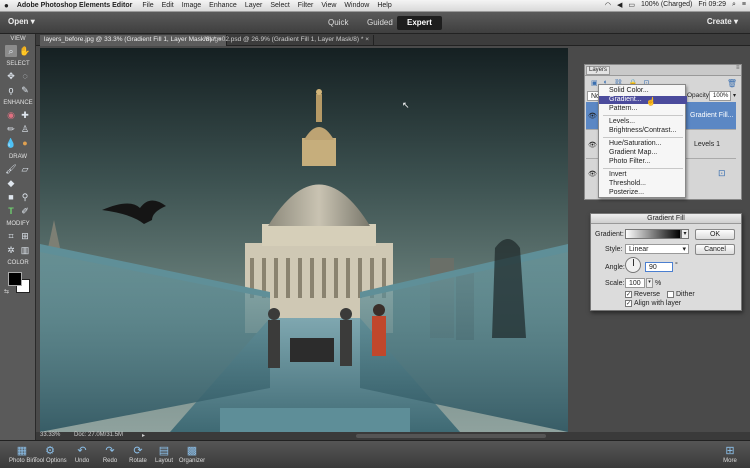  Describe the element at coordinates (191, 5) in the screenshot. I see `menu-image: Image` at that location.